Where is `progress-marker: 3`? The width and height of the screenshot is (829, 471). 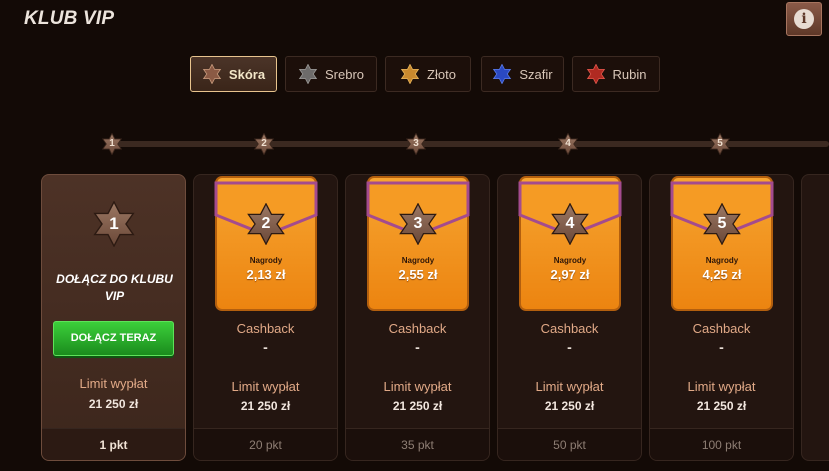 progress-marker: 3 is located at coordinates (416, 144).